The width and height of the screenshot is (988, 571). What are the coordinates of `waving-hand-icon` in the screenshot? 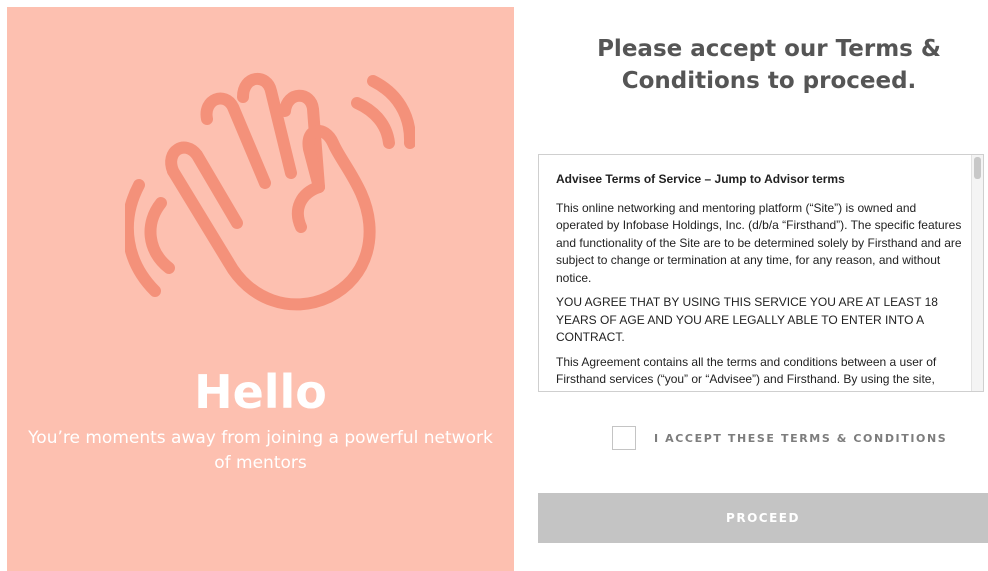 It's located at (270, 191).